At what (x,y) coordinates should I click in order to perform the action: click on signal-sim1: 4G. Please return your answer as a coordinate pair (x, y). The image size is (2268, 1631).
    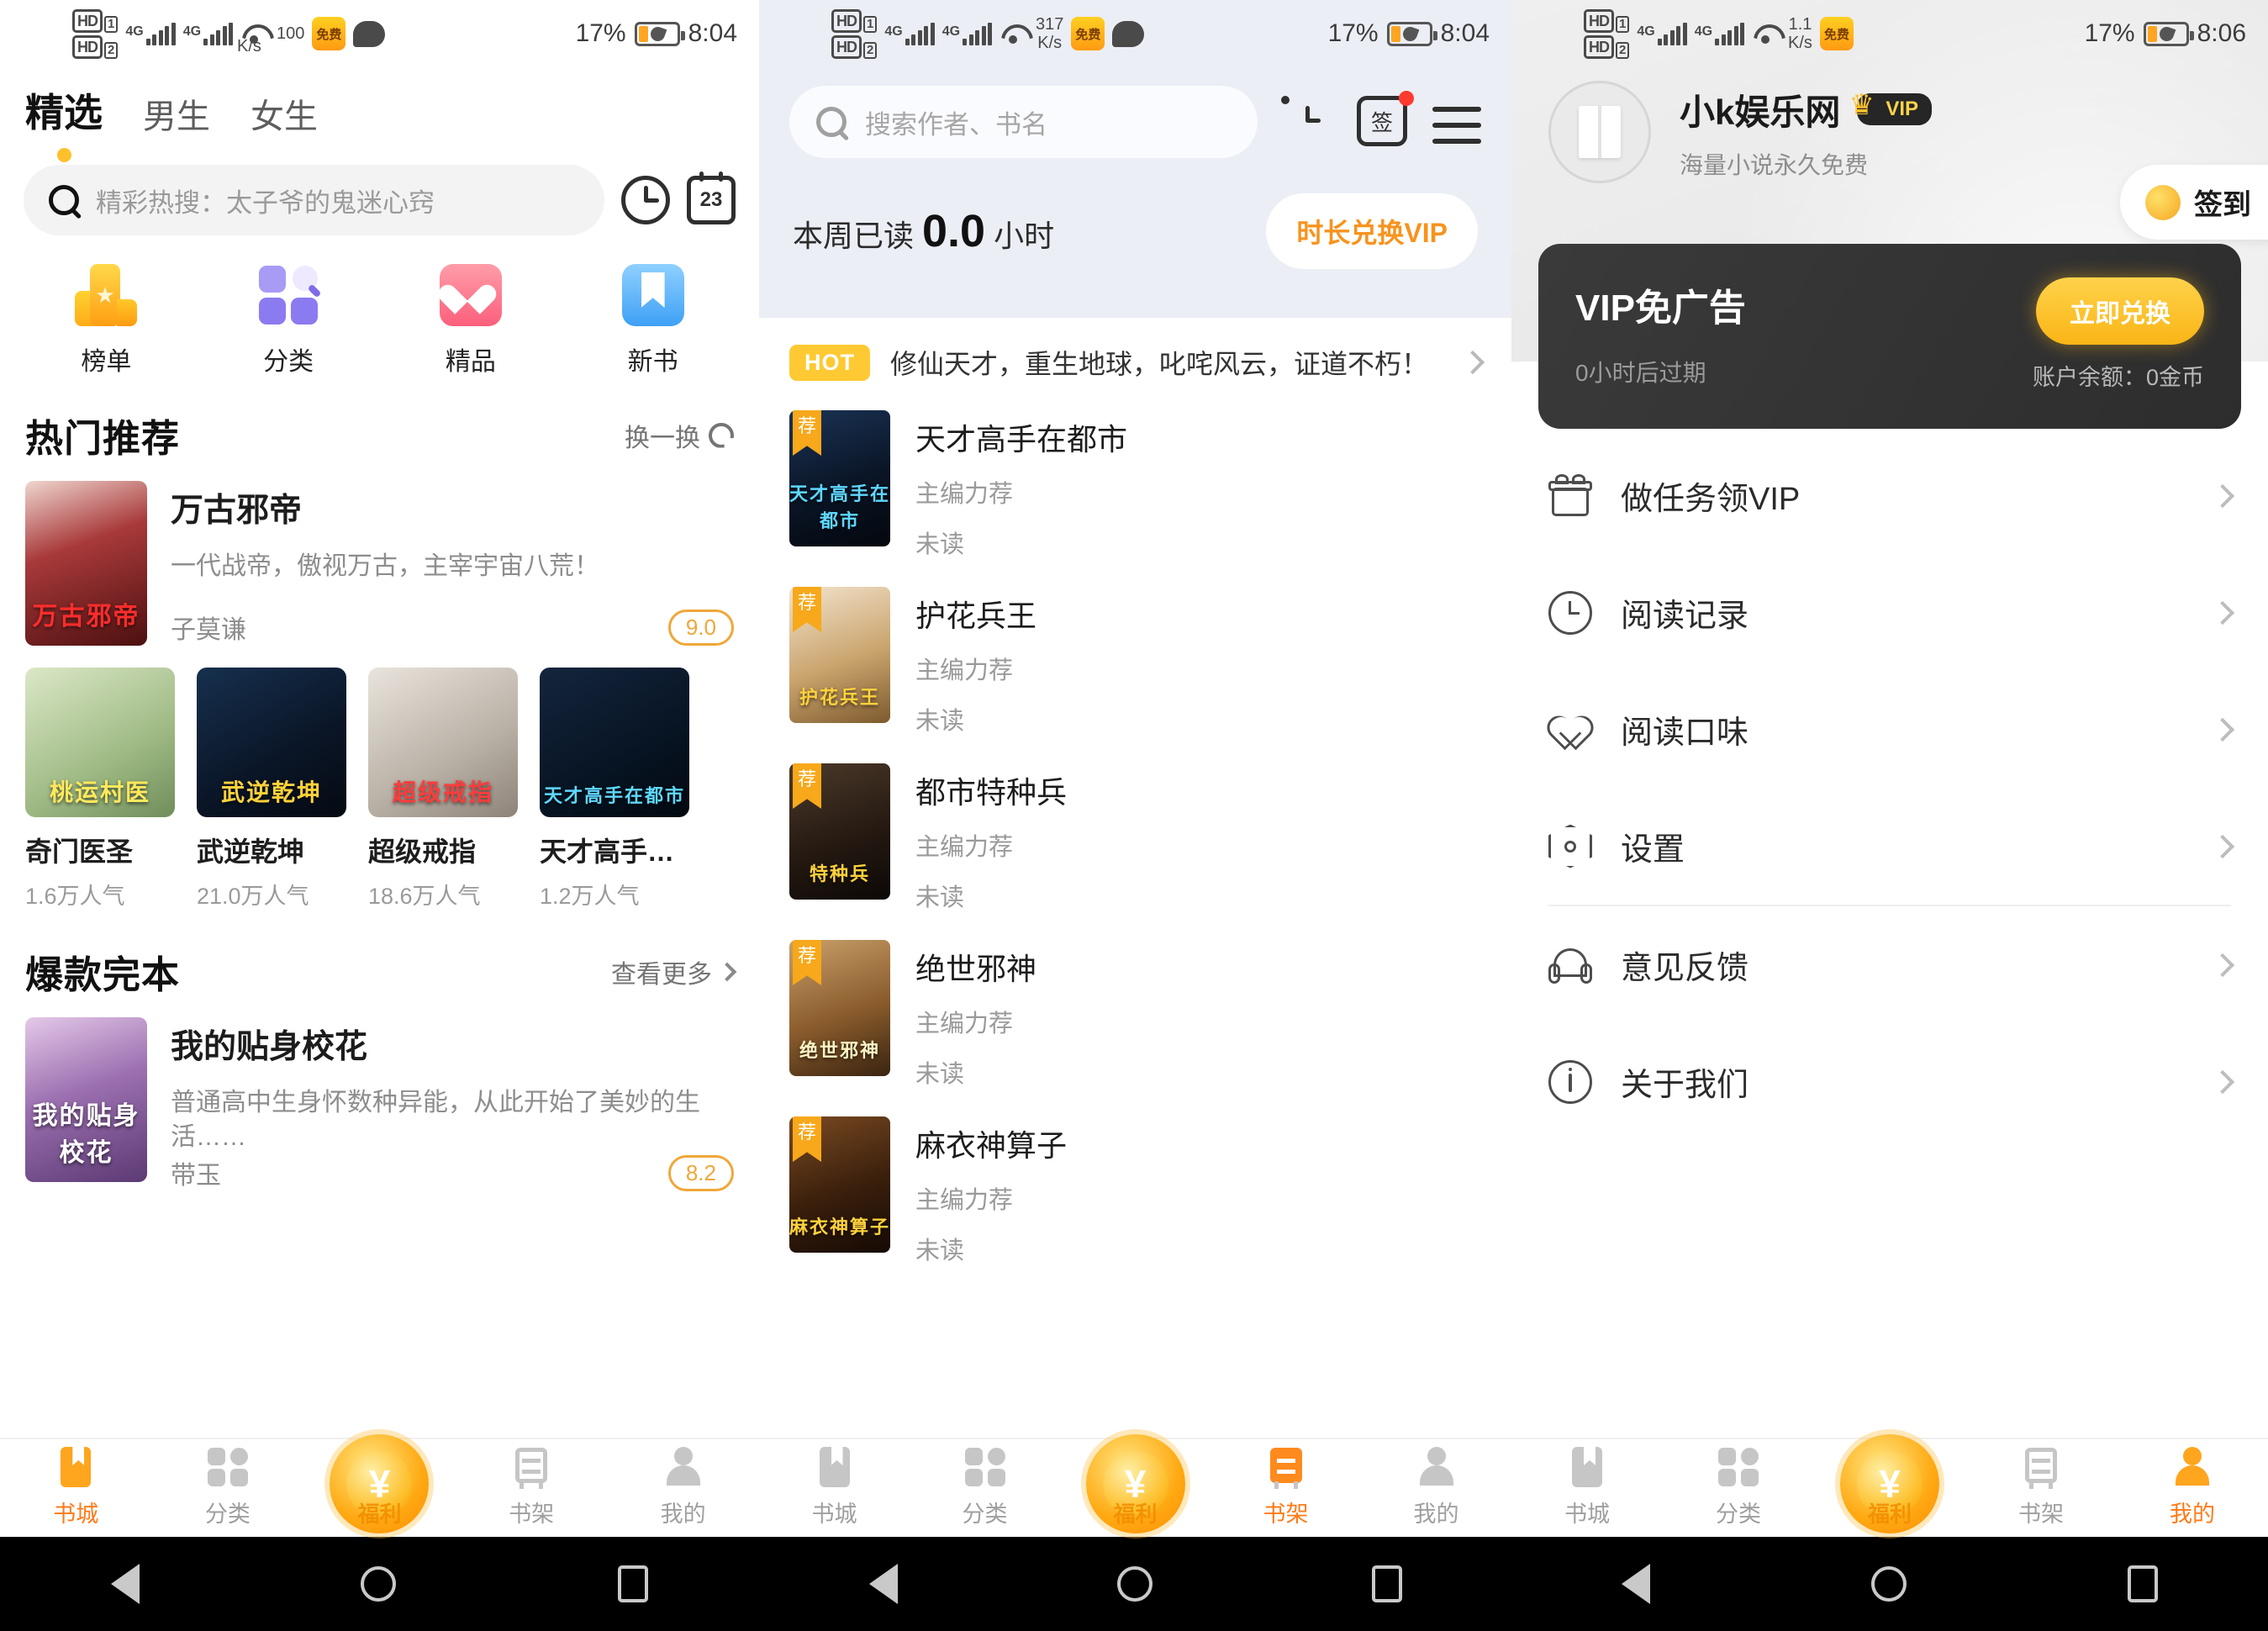
    Looking at the image, I should click on (150, 33).